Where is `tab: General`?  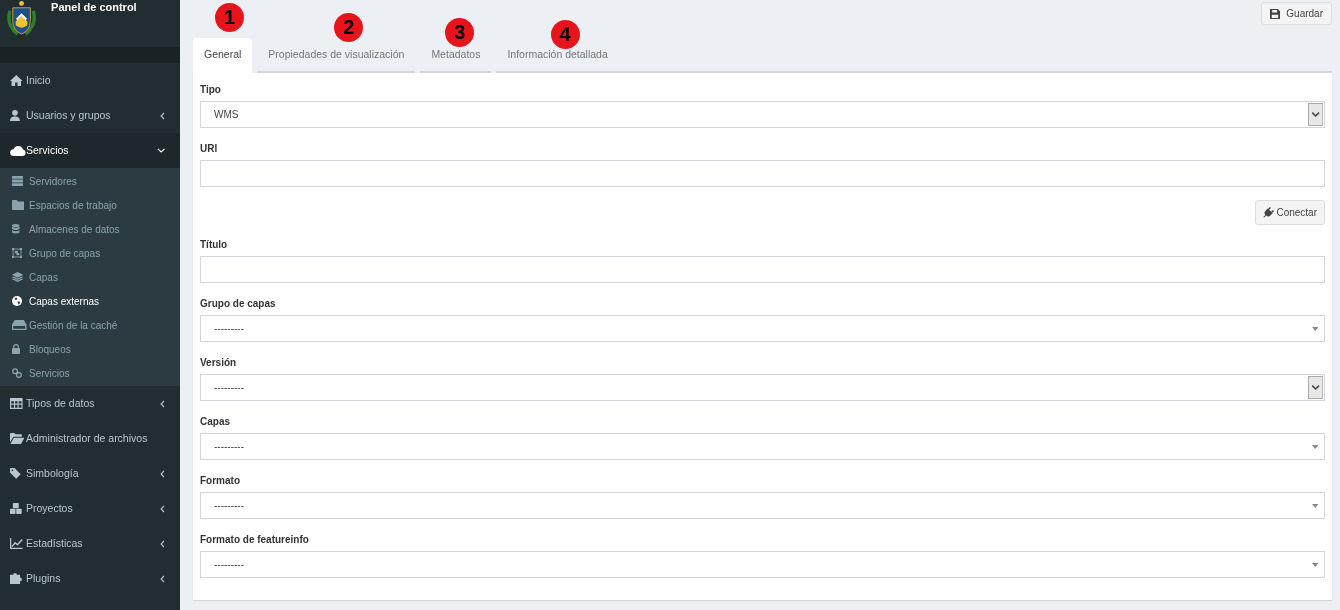
tab: General is located at coordinates (223, 55).